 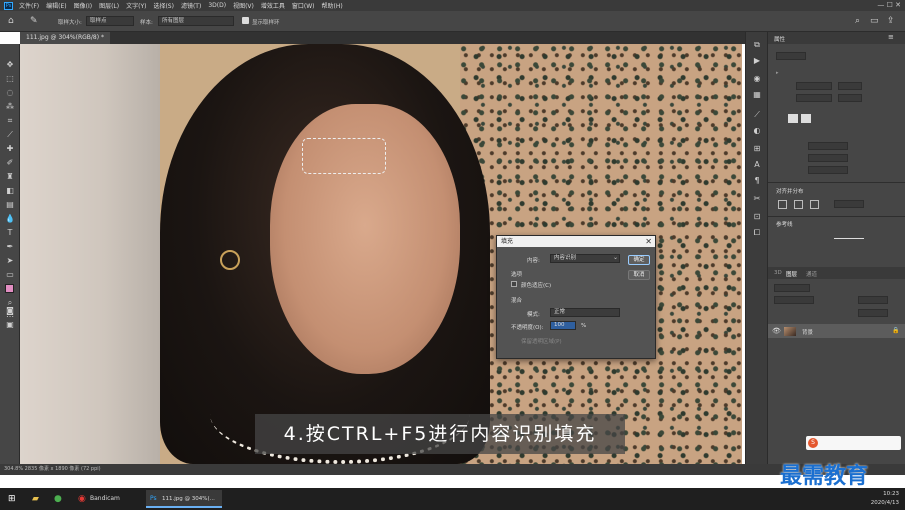 What do you see at coordinates (191, 5) in the screenshot?
I see `menu-filter: 滤镜(T)` at bounding box center [191, 5].